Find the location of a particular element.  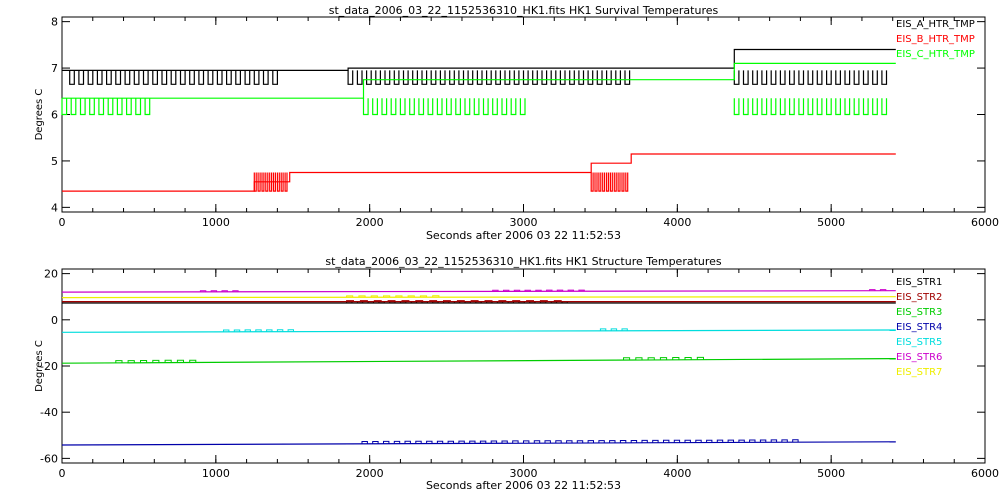

series-eis-str2 is located at coordinates (479, 301).